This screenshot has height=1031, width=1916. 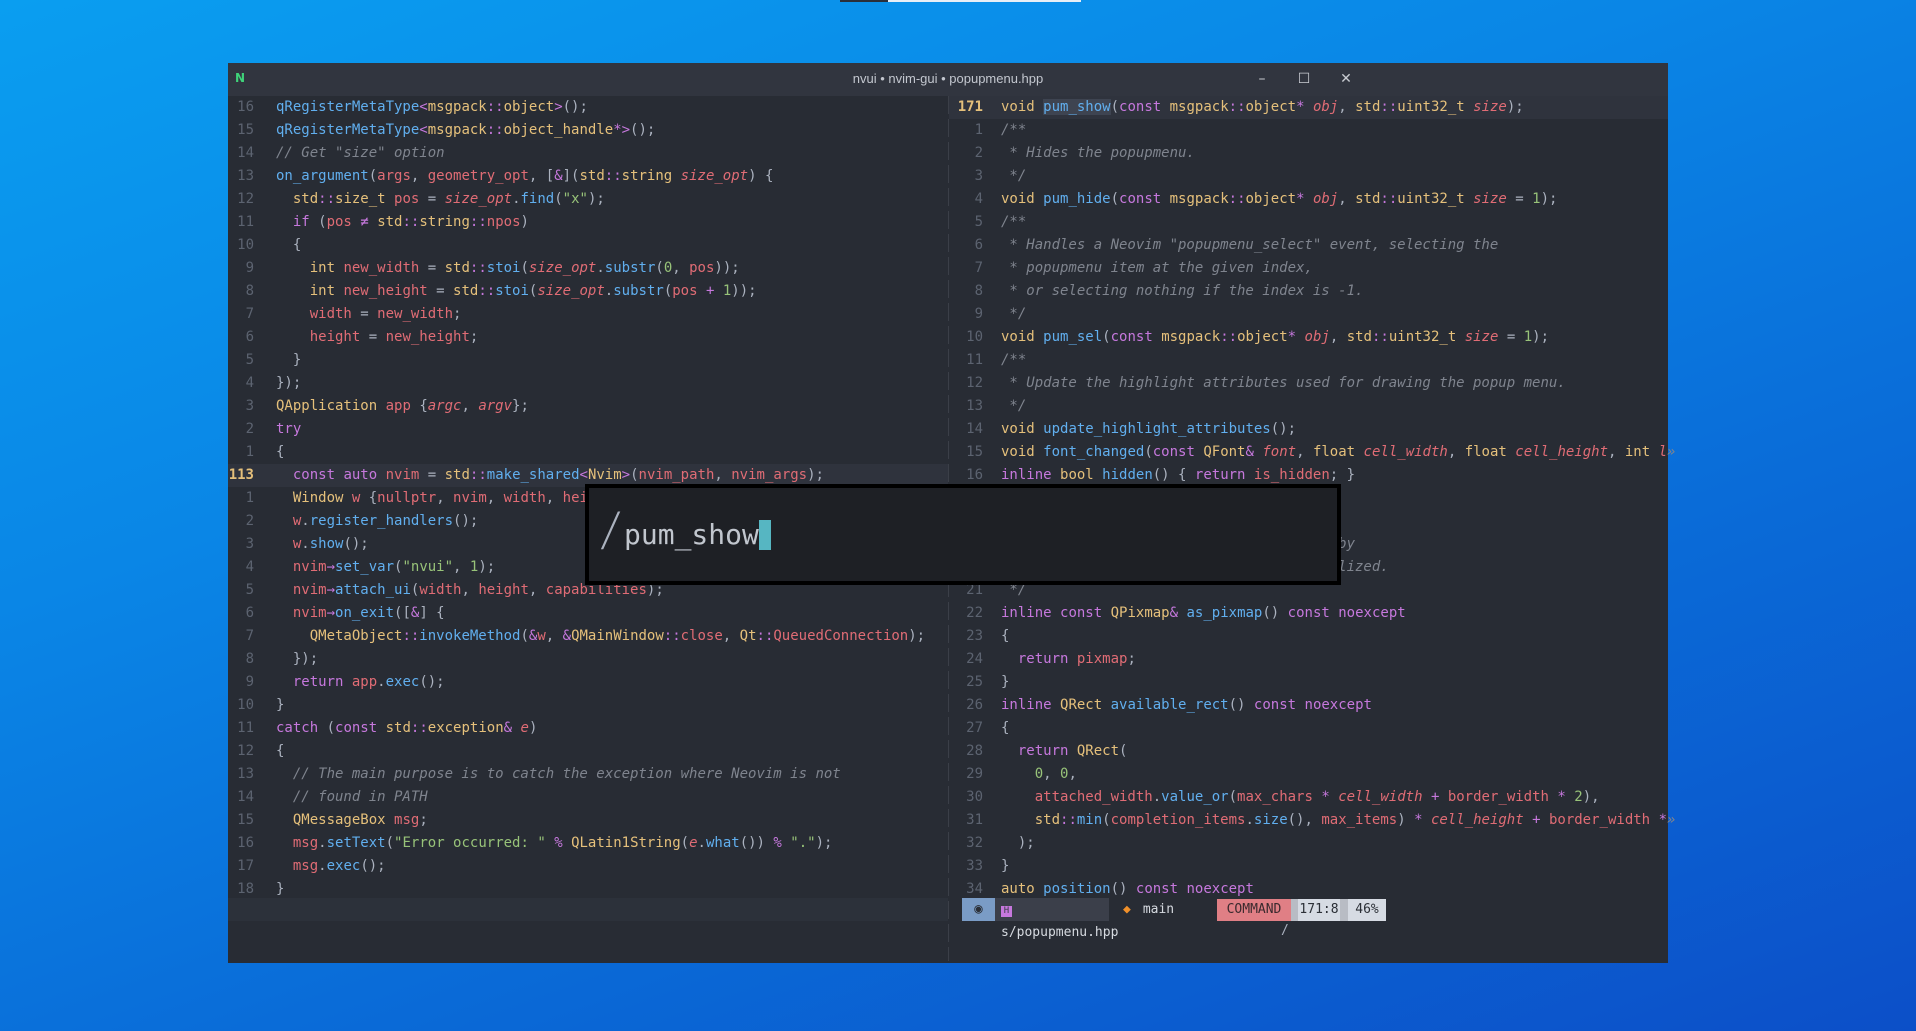 What do you see at coordinates (1308, 360) in the screenshot?
I see `code-line: 11 /**` at bounding box center [1308, 360].